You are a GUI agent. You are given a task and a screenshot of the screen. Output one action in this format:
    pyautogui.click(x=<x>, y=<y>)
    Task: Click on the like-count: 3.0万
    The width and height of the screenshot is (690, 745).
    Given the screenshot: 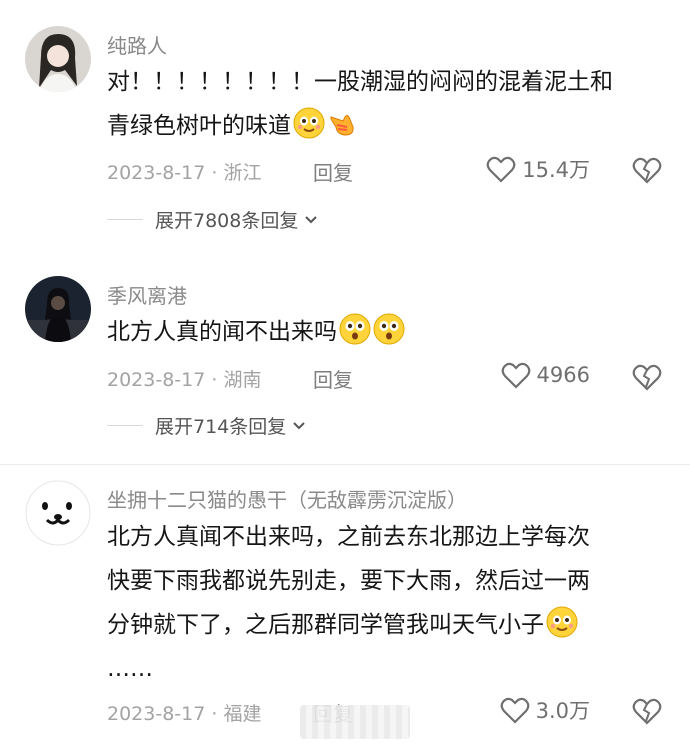 What is the action you would take?
    pyautogui.click(x=562, y=711)
    